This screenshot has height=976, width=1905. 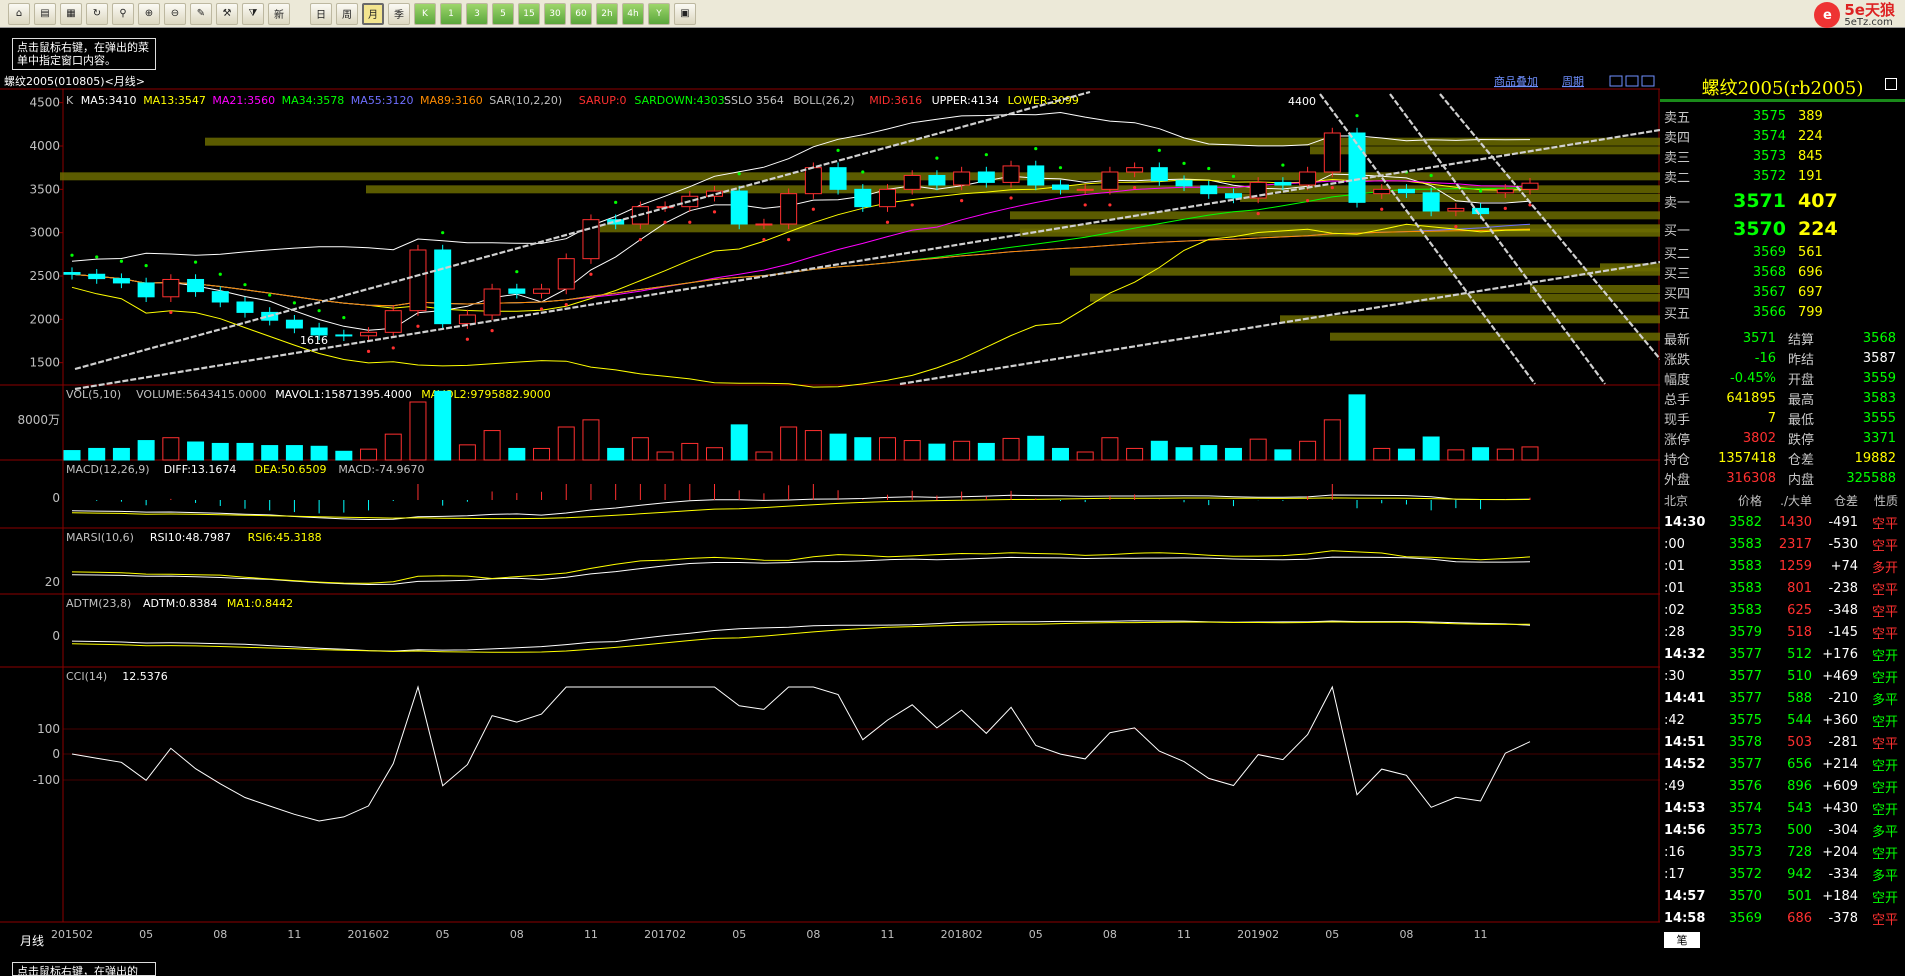 I want to click on period-label: 月线, so click(x=32, y=940).